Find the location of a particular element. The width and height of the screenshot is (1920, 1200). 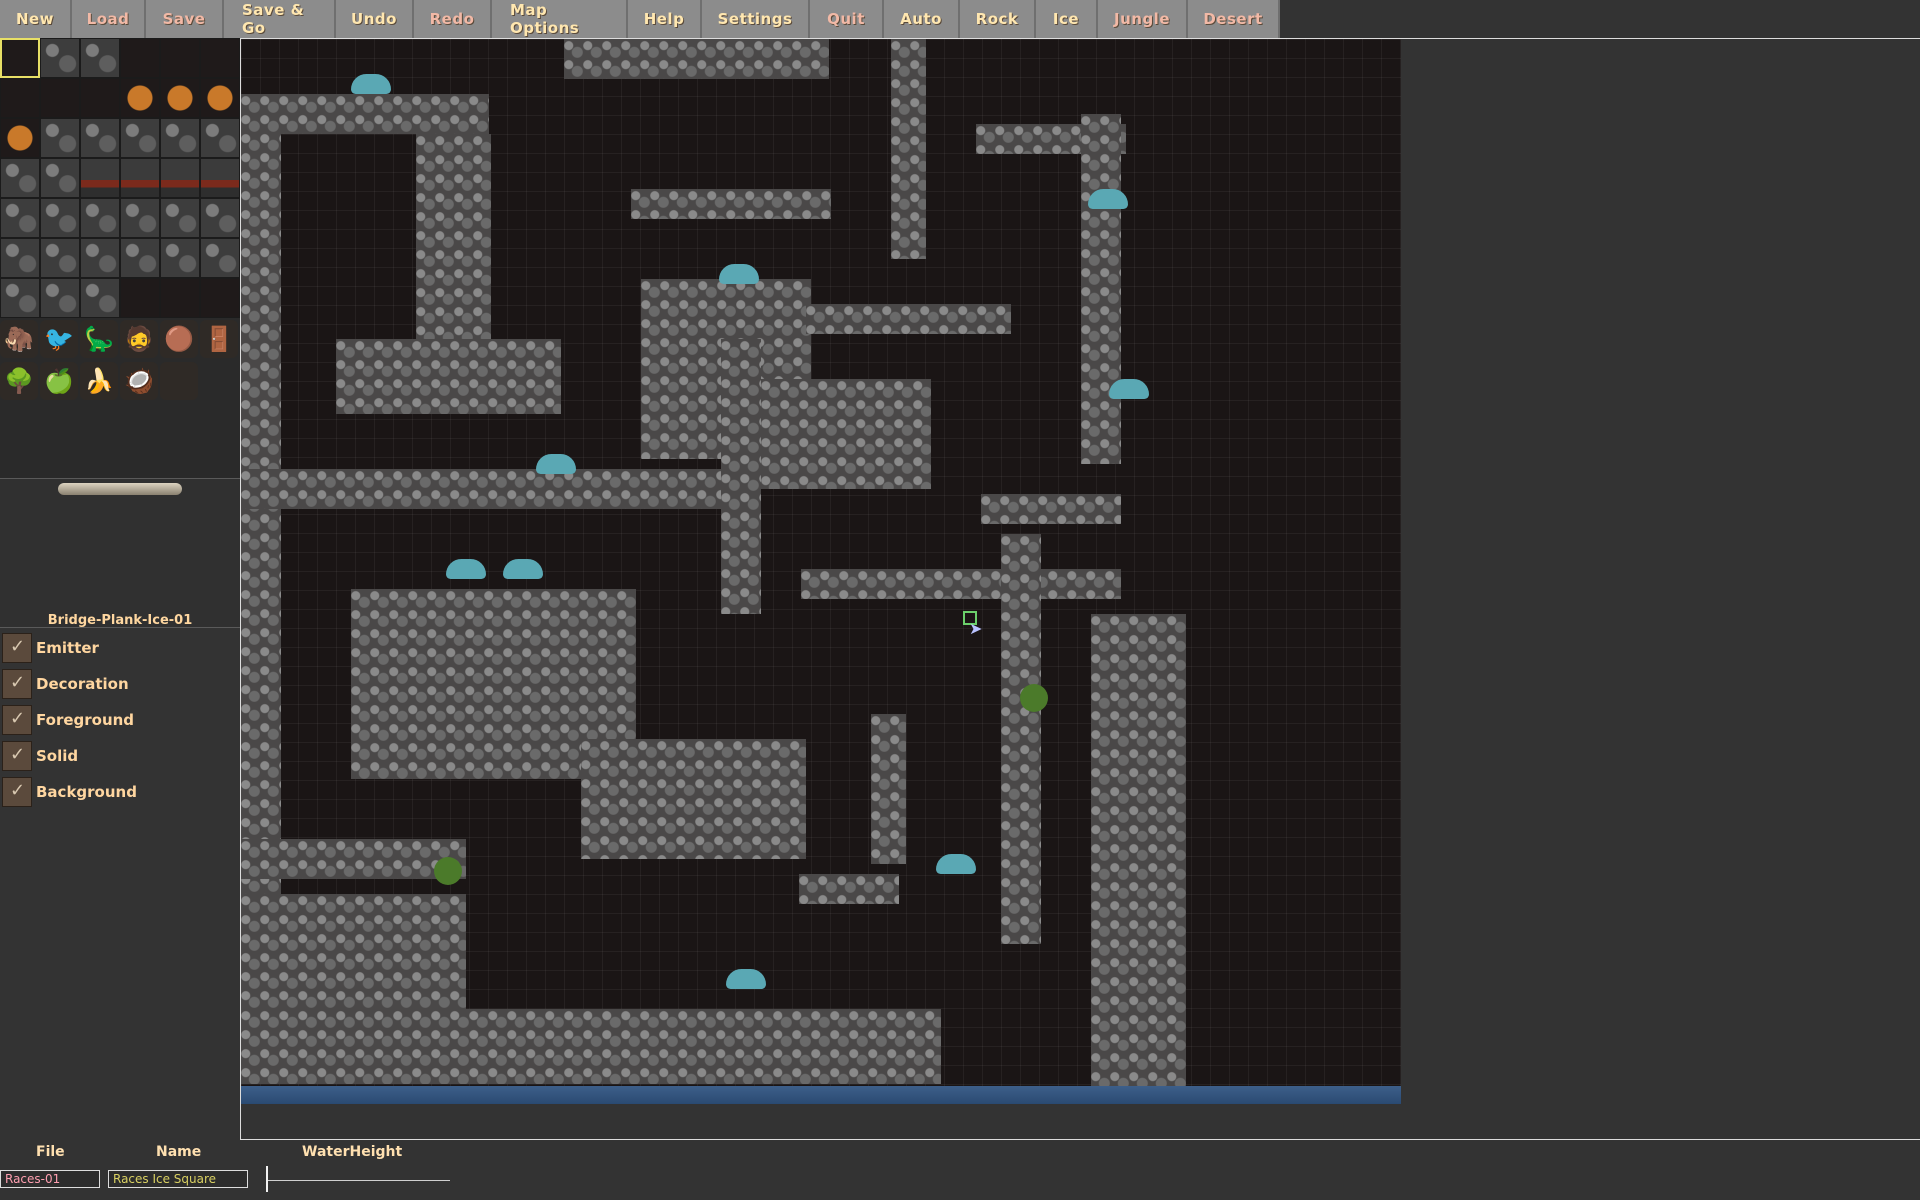

layer-background: Background is located at coordinates (120, 792).